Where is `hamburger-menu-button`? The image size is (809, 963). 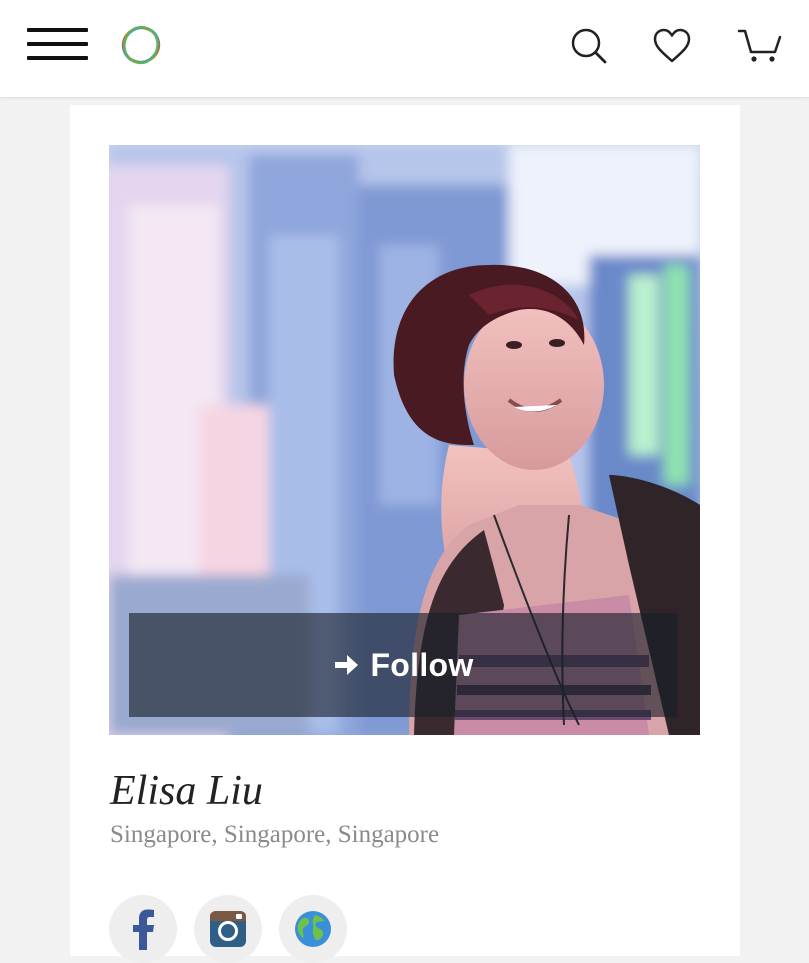 hamburger-menu-button is located at coordinates (58, 45).